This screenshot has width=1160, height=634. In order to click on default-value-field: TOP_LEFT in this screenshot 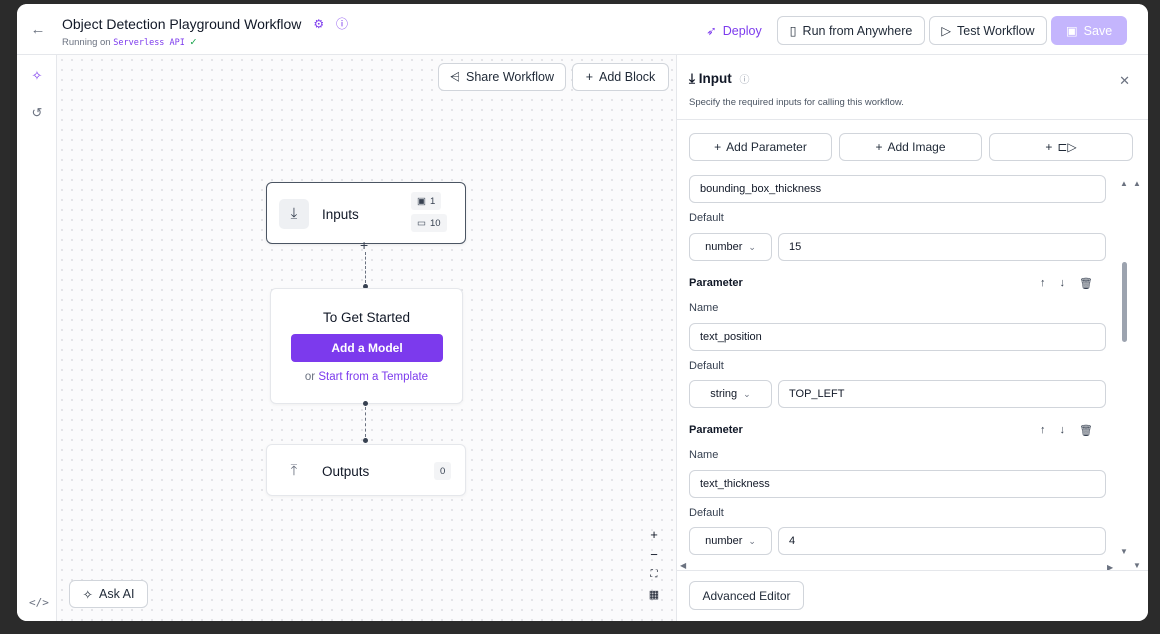, I will do `click(942, 394)`.